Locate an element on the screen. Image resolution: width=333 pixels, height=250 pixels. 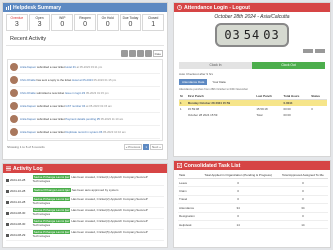
stat-value: 3 is located at coordinates (16, 24).